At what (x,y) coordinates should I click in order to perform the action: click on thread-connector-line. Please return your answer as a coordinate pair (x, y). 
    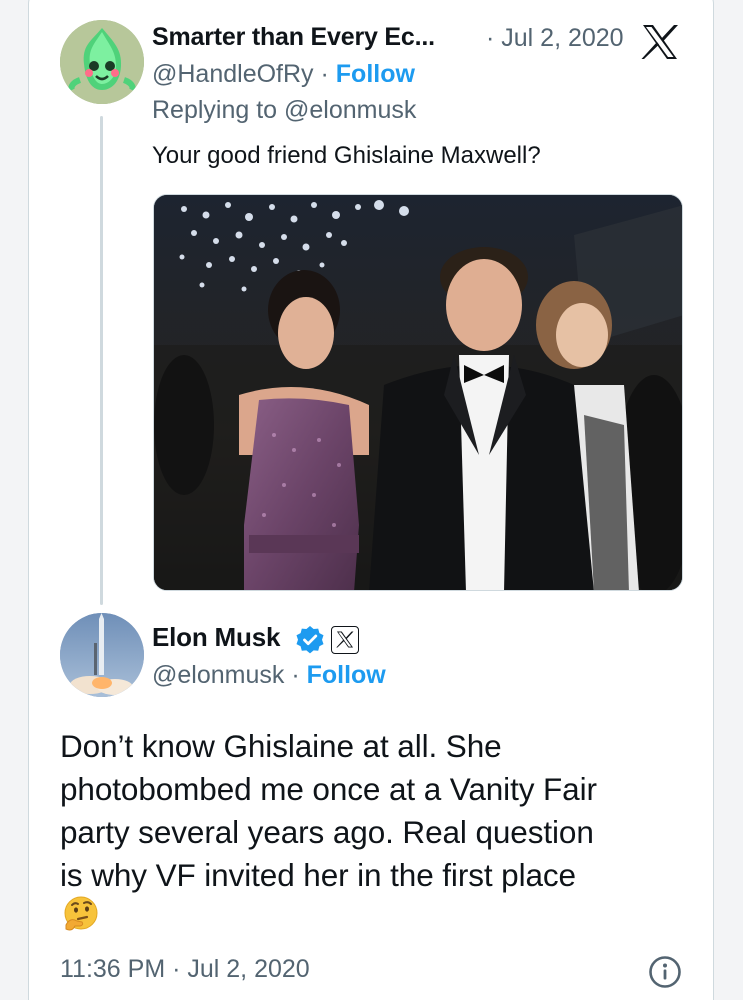
    Looking at the image, I should click on (101, 360).